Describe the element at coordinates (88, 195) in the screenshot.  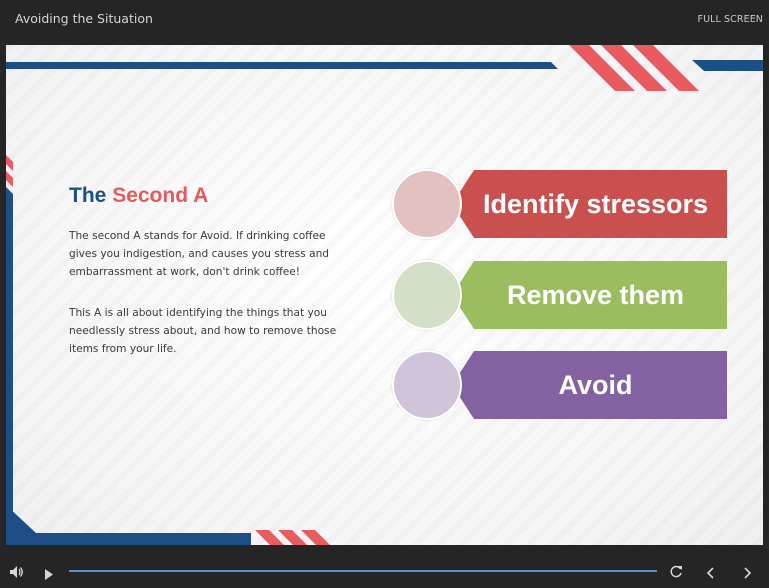
I see `heading-part-1: The` at that location.